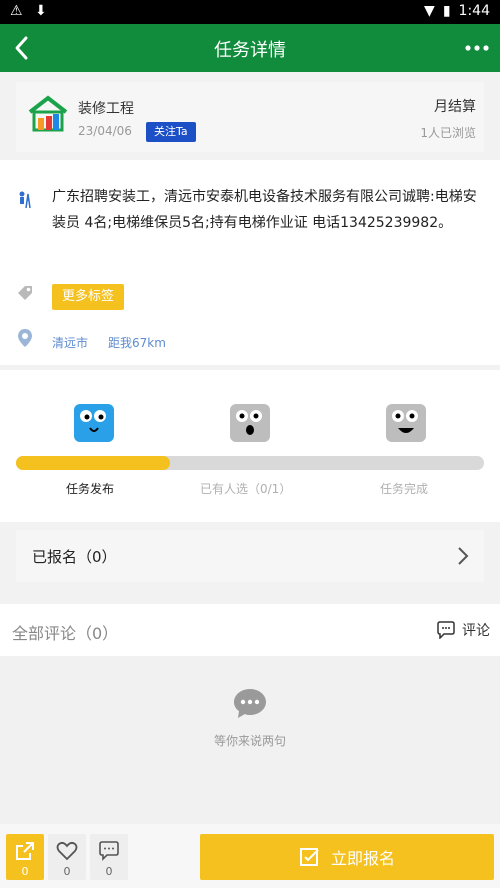  I want to click on comments-header: 全部评论（0） 评论, so click(250, 630).